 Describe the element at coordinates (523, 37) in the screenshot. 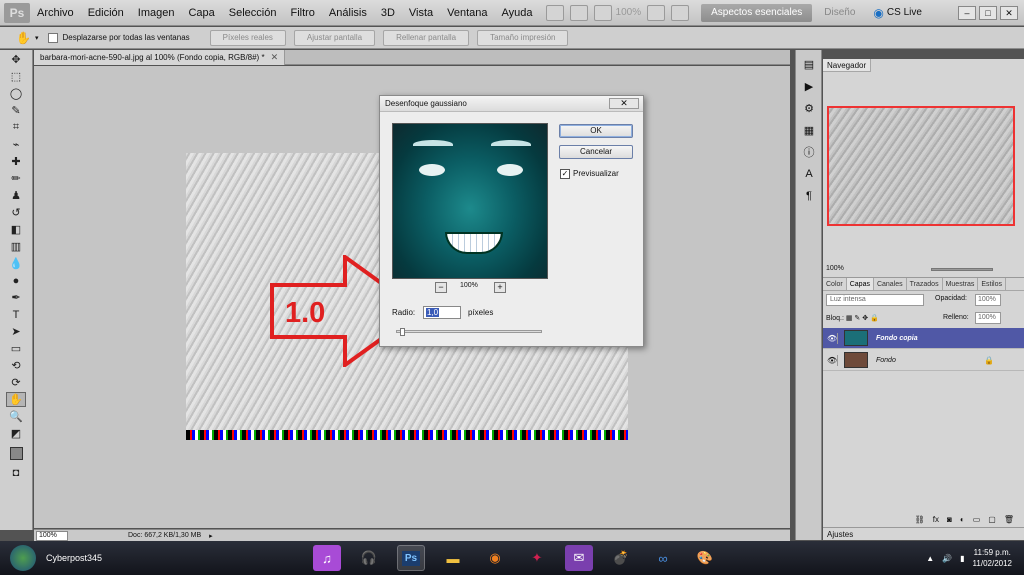

I see `print-size-button: Tamaño impresión` at that location.